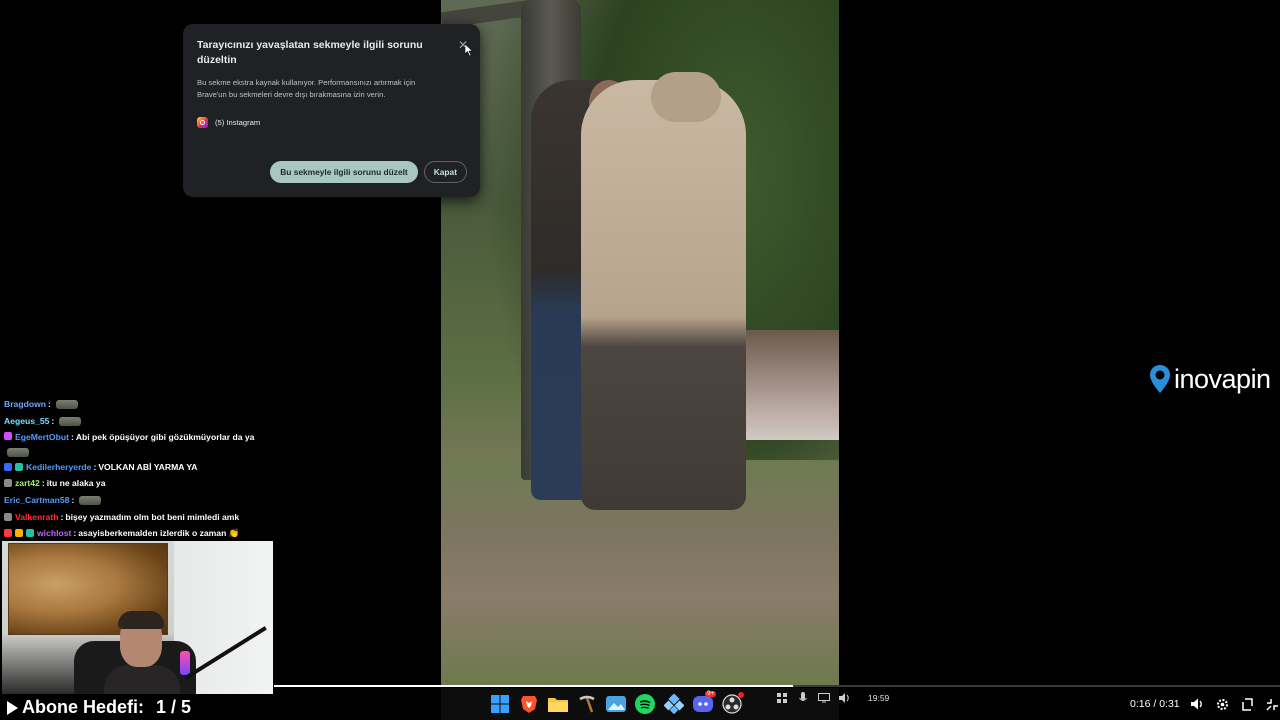  What do you see at coordinates (331, 122) in the screenshot?
I see `affected-tab: (5) Instagram` at bounding box center [331, 122].